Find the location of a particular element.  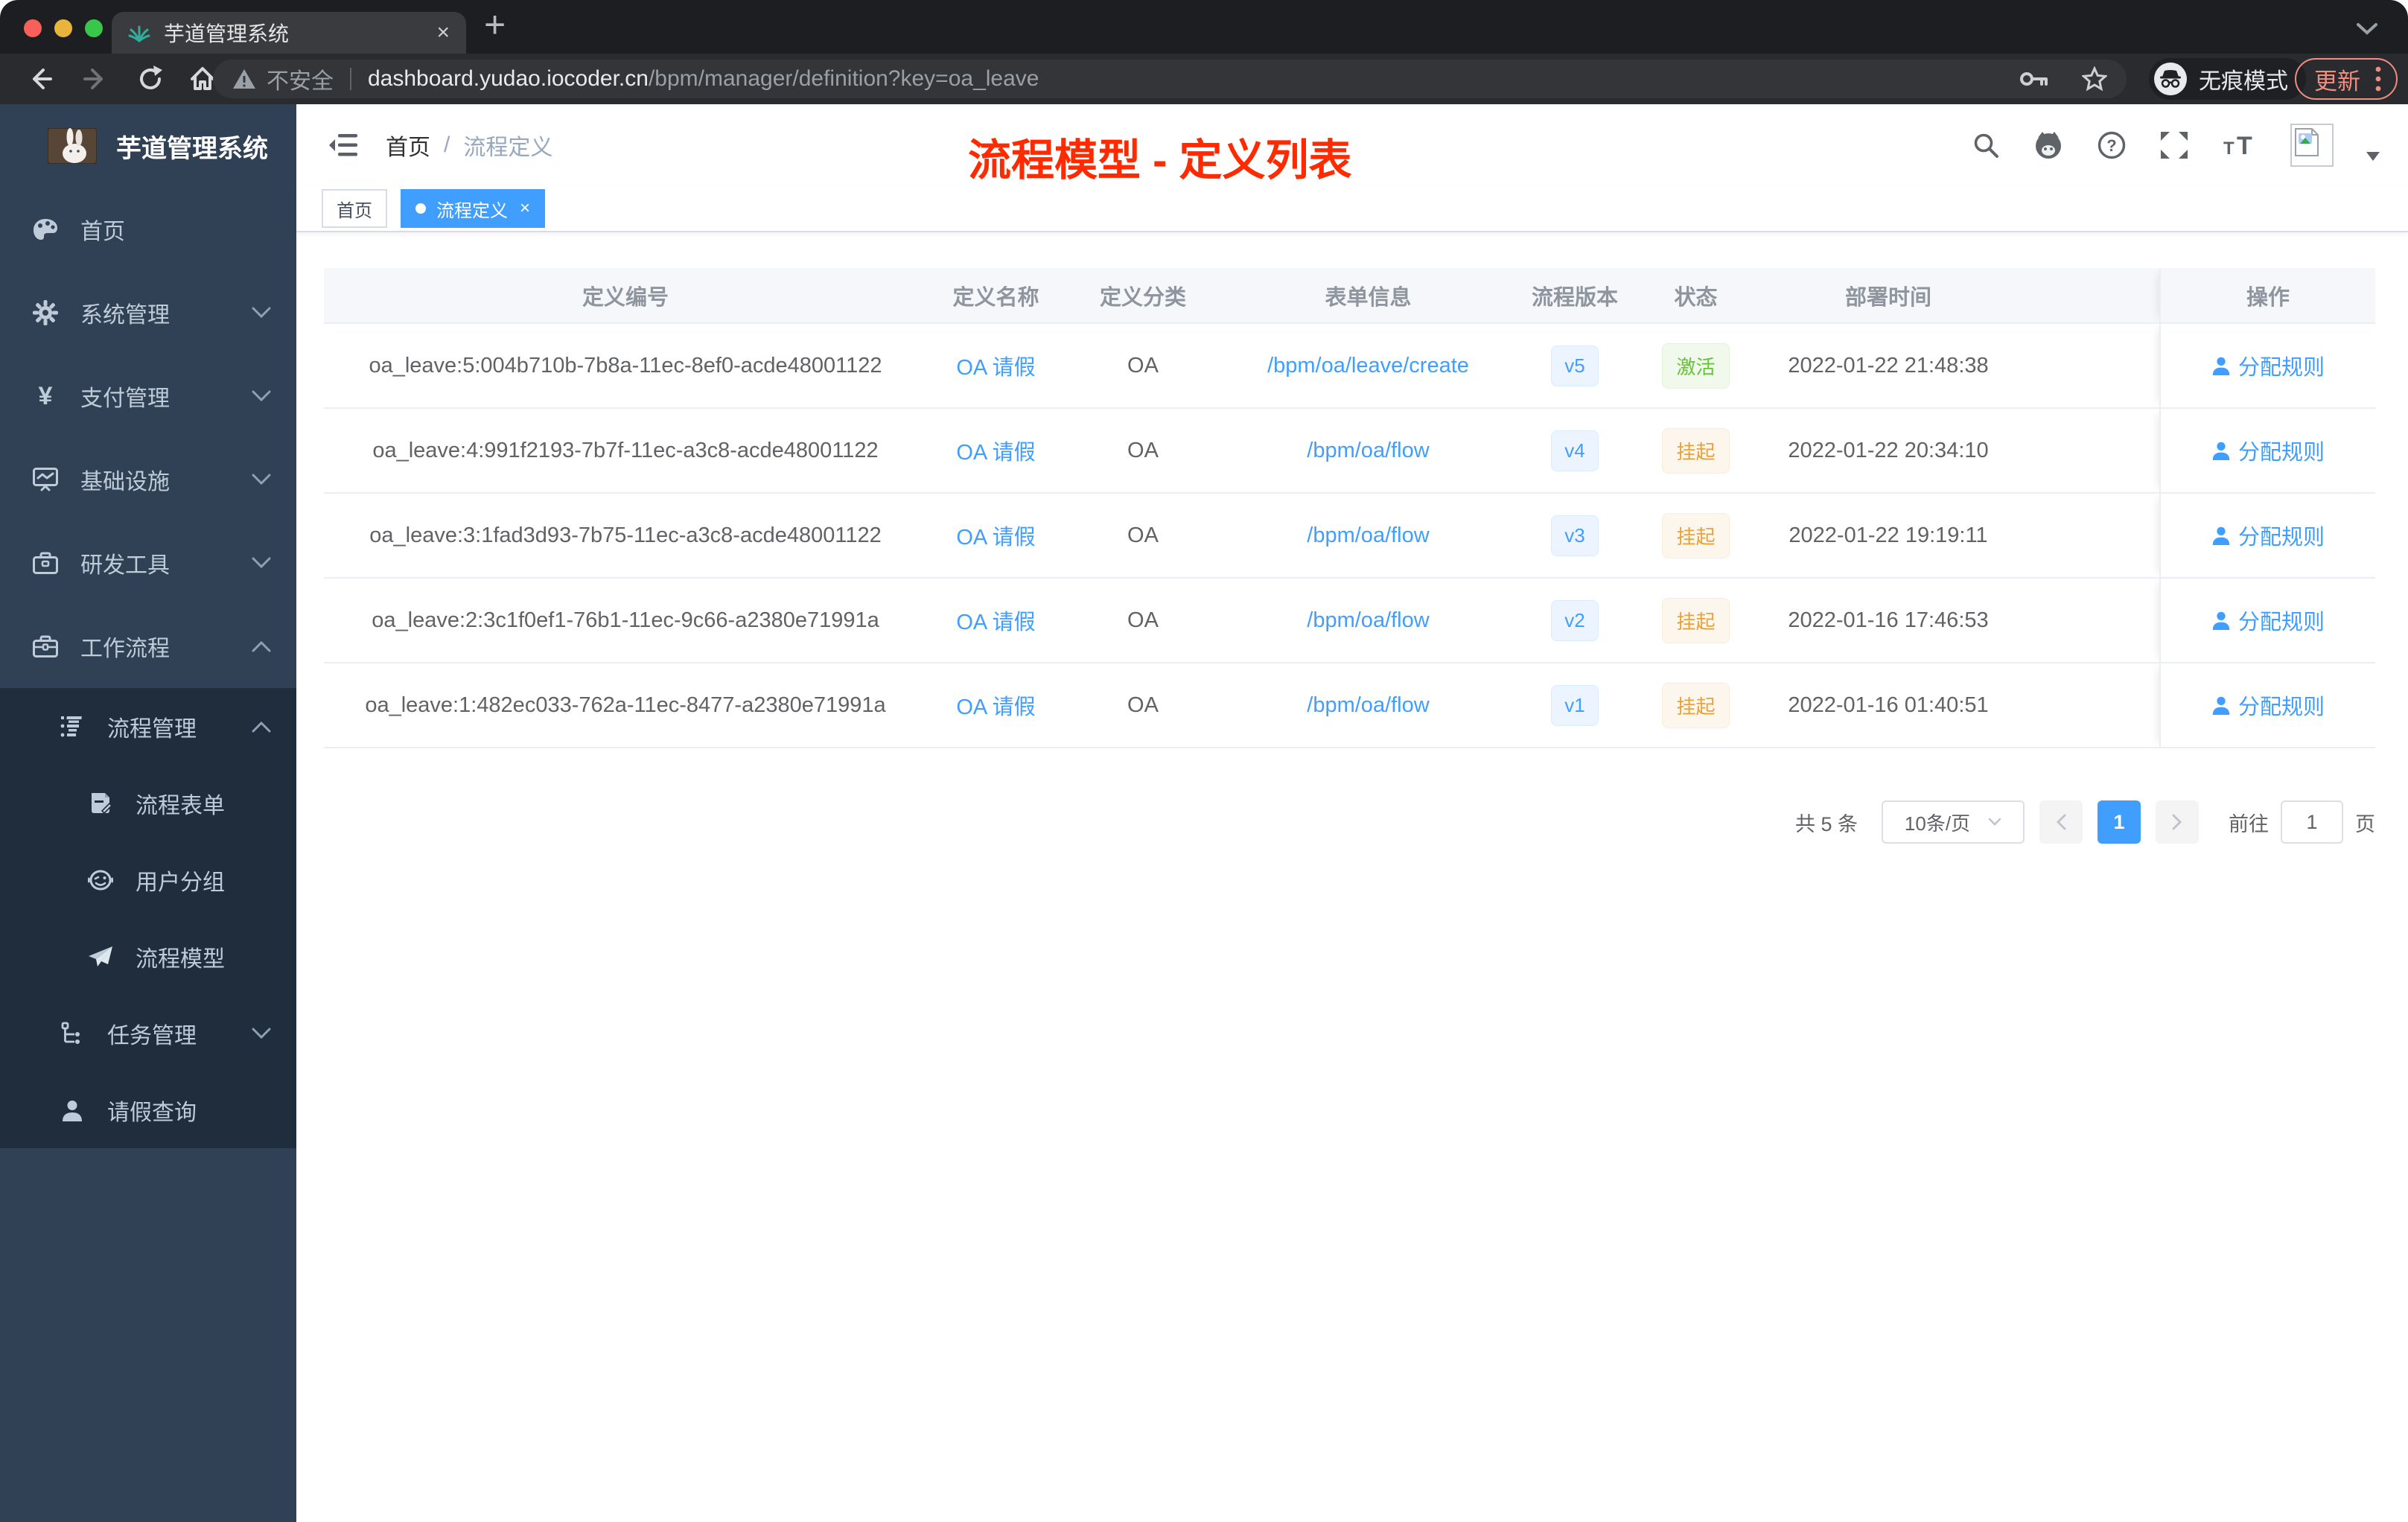

sidebar-item-process-management: 流程管理 is located at coordinates (148, 726).